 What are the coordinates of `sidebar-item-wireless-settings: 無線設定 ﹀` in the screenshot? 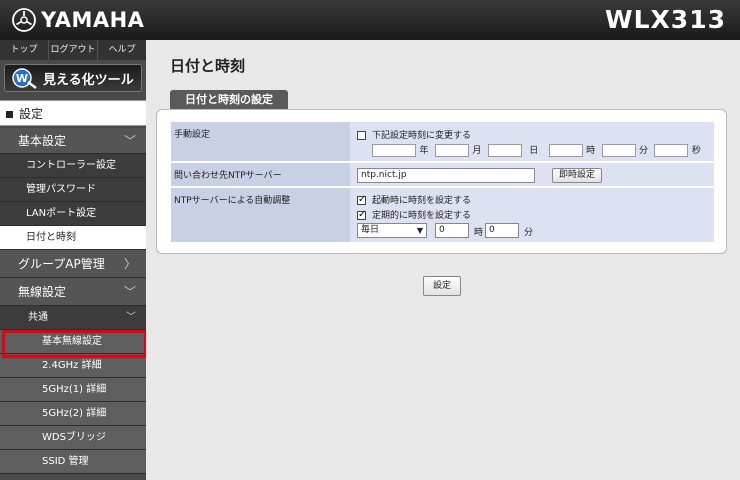 It's located at (73, 292).